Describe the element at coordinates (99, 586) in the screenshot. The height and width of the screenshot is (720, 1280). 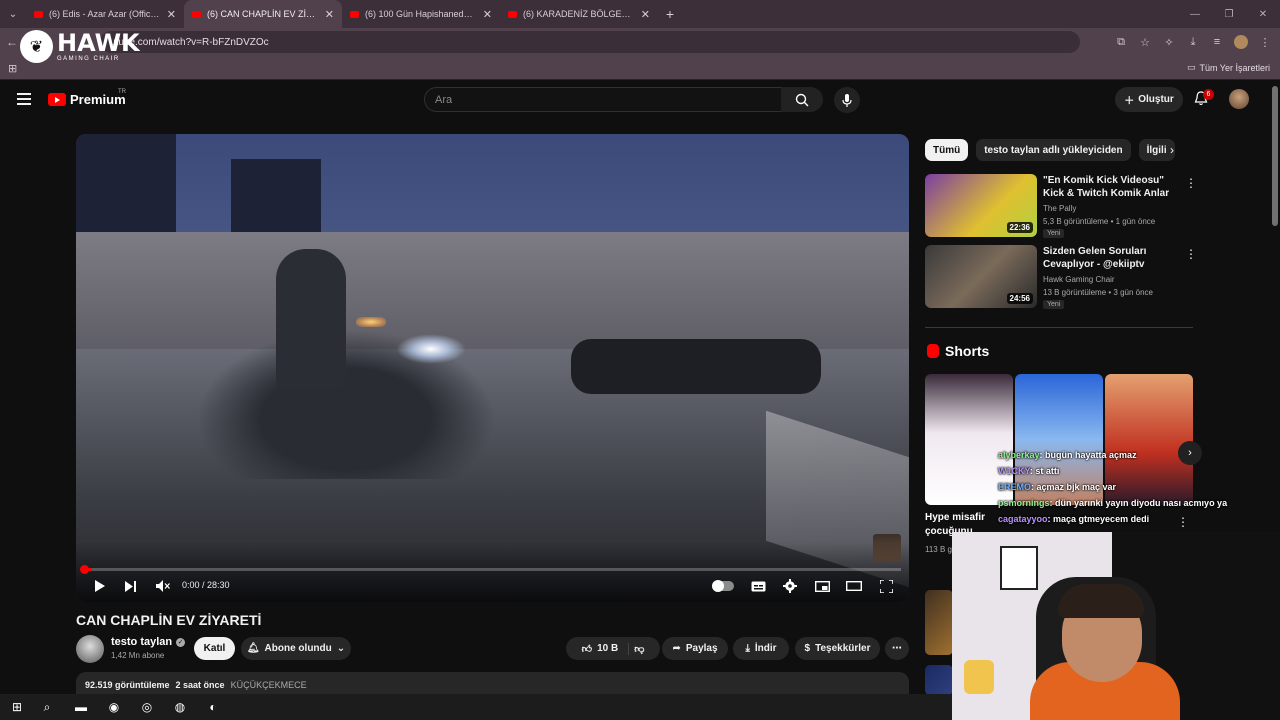
I see `play-button` at that location.